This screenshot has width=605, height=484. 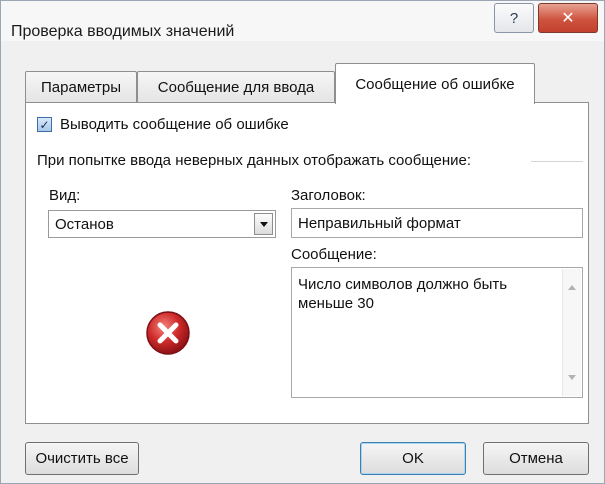 I want to click on message-label: Сообщение:, so click(x=334, y=254).